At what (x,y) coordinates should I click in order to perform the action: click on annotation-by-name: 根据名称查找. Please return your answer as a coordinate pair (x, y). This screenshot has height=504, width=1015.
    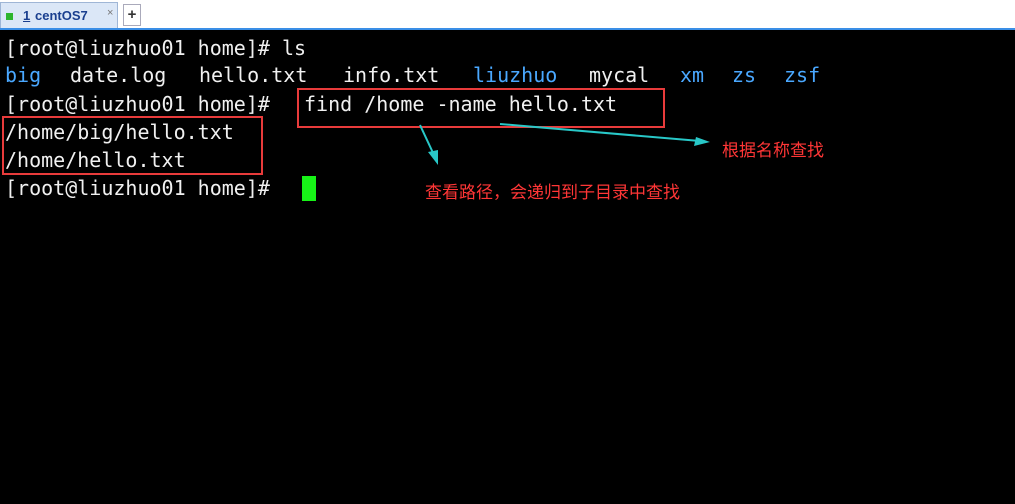
    Looking at the image, I should click on (773, 151).